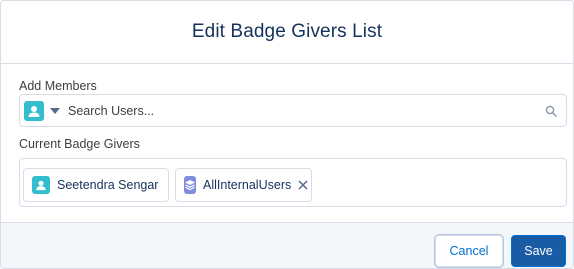 This screenshot has width=574, height=269. What do you see at coordinates (551, 111) in the screenshot?
I see `search-icon` at bounding box center [551, 111].